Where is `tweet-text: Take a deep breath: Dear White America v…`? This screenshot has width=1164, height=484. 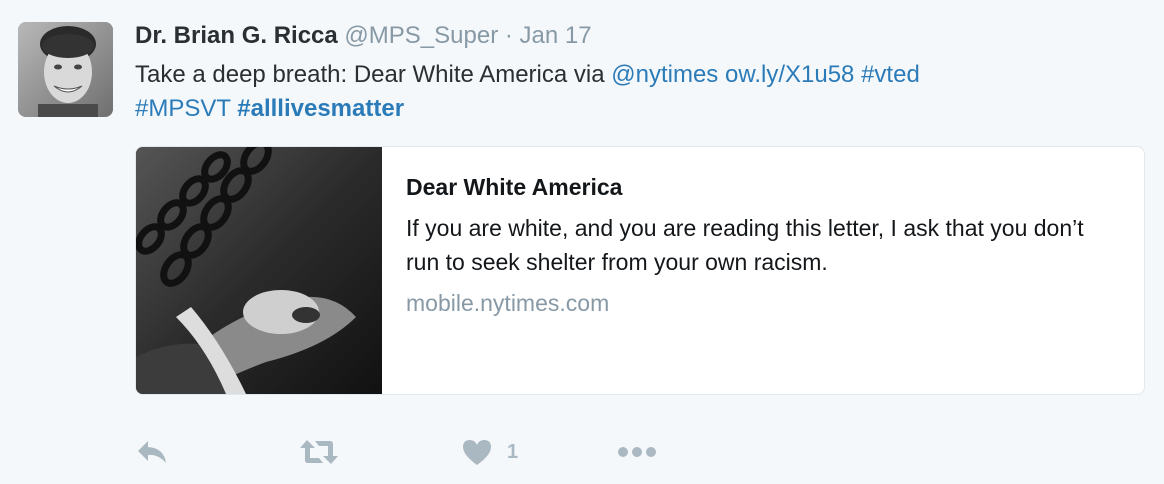 tweet-text: Take a deep breath: Dear White America v… is located at coordinates (630, 92).